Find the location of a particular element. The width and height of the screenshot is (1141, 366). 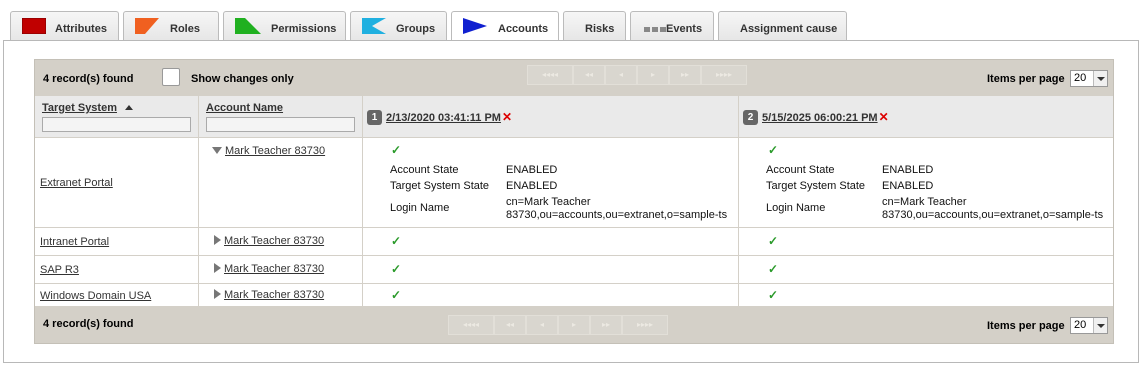

tab-events: Events is located at coordinates (672, 26).